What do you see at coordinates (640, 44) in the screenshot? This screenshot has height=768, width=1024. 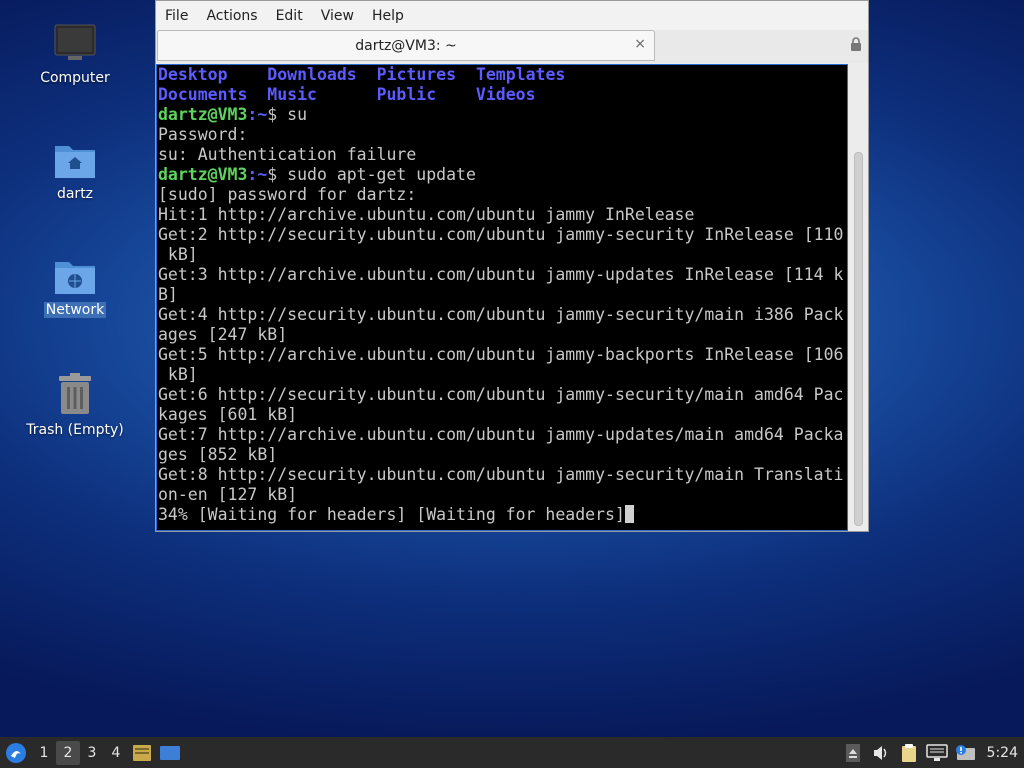 I see `close-icon: ×` at bounding box center [640, 44].